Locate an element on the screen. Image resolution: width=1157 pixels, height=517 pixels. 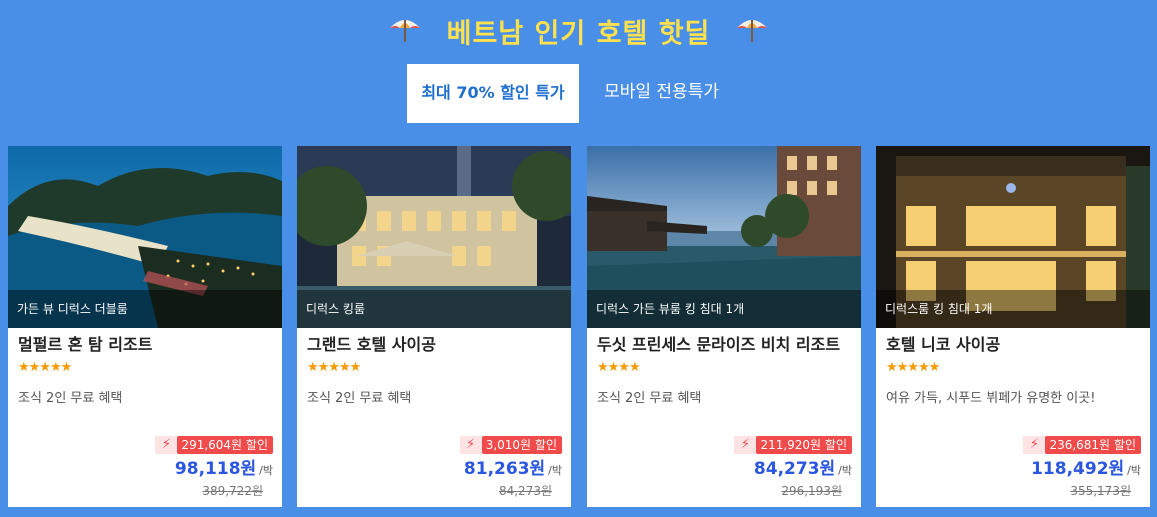
hotel-name: 호텔 니코 사이공 is located at coordinates (1013, 345).